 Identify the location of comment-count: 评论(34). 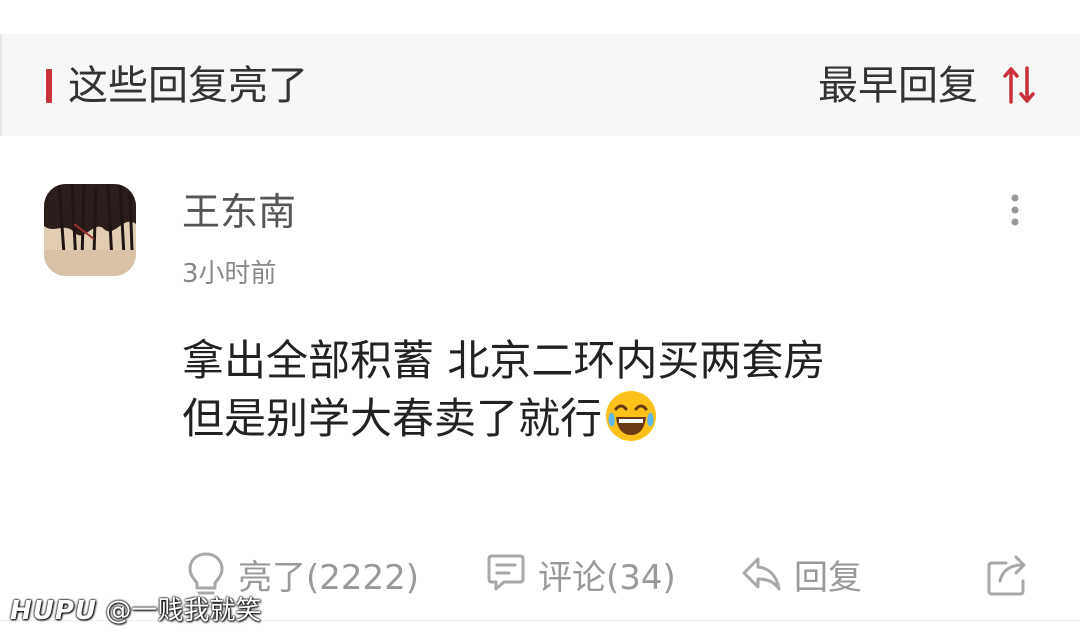
(607, 577).